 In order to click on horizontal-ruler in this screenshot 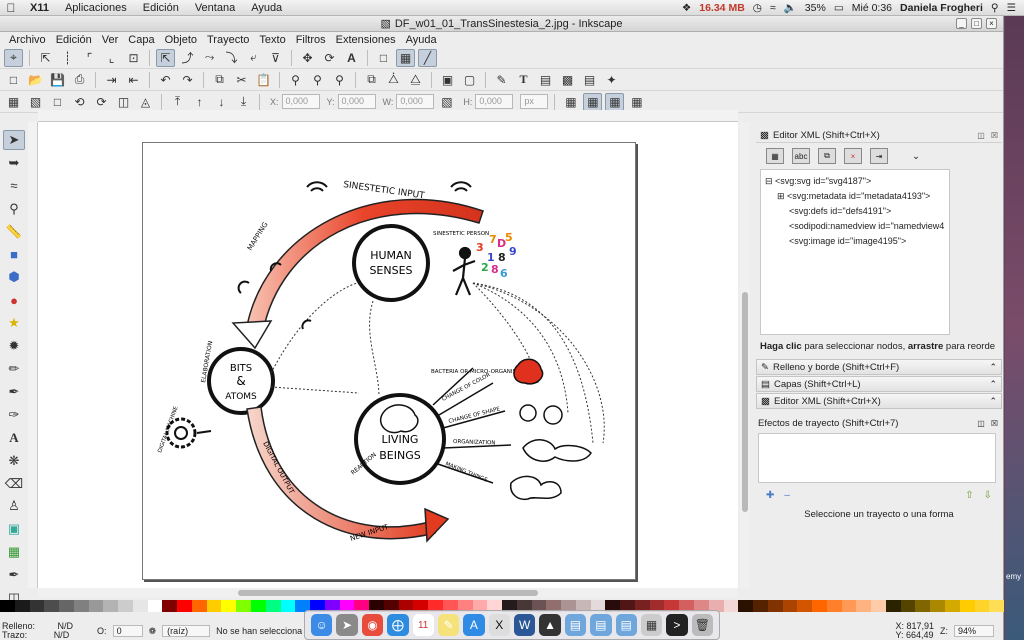, I will do `click(388, 116)`.